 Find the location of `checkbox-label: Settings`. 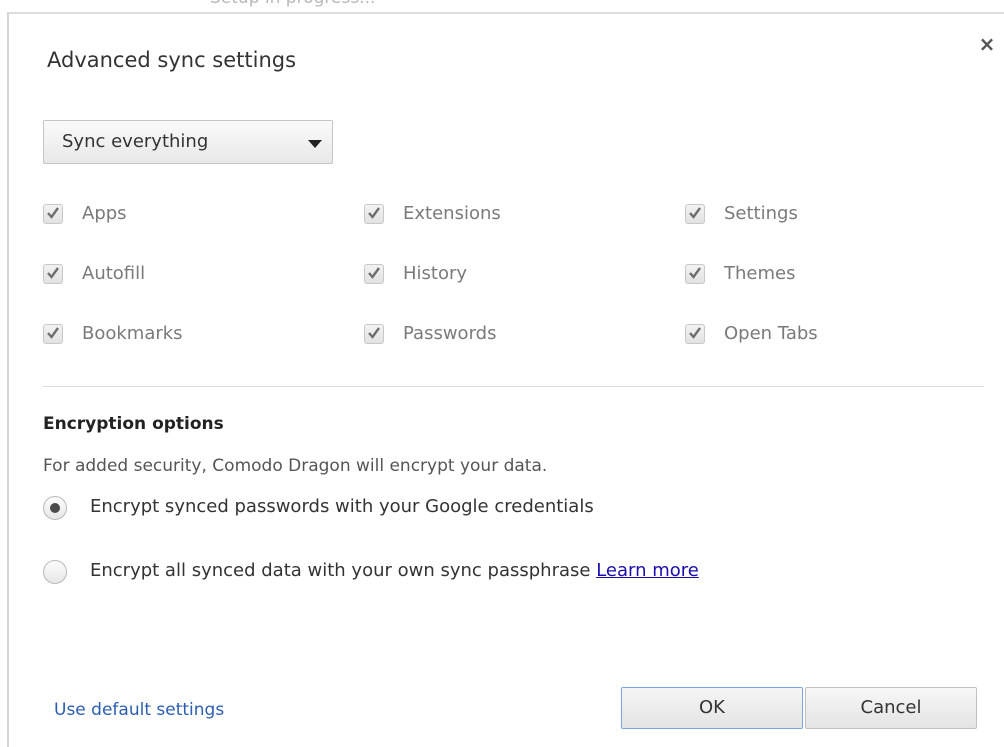

checkbox-label: Settings is located at coordinates (761, 213).